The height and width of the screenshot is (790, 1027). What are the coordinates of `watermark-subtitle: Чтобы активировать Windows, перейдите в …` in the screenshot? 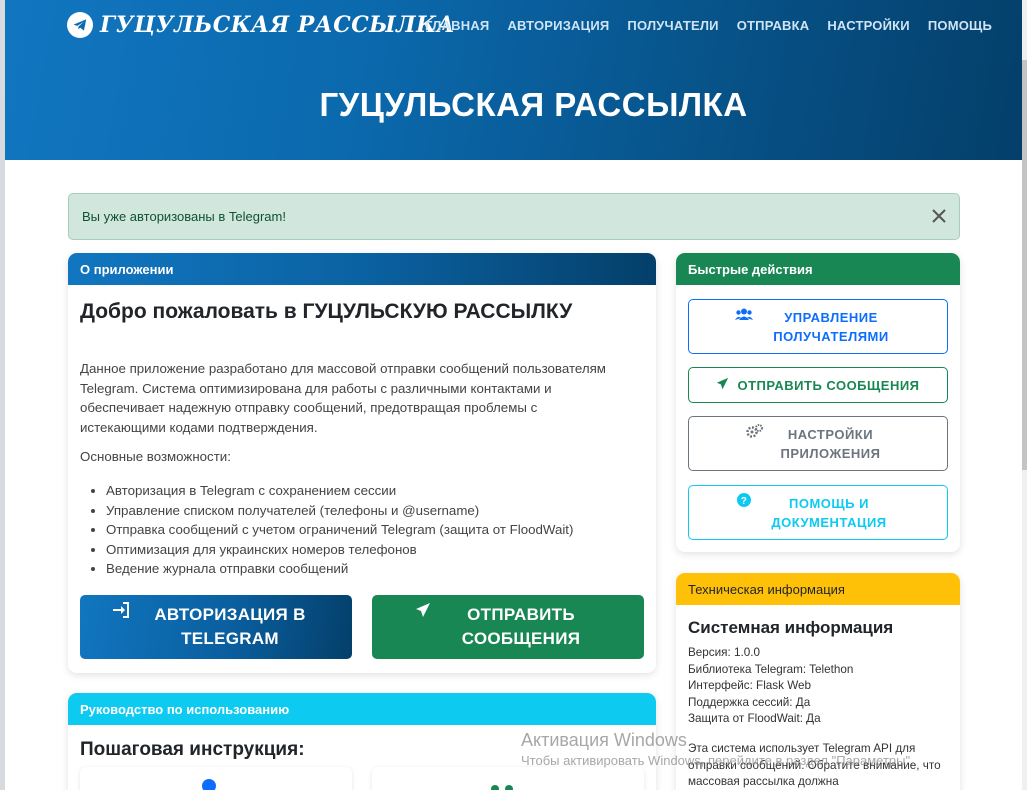 It's located at (717, 760).